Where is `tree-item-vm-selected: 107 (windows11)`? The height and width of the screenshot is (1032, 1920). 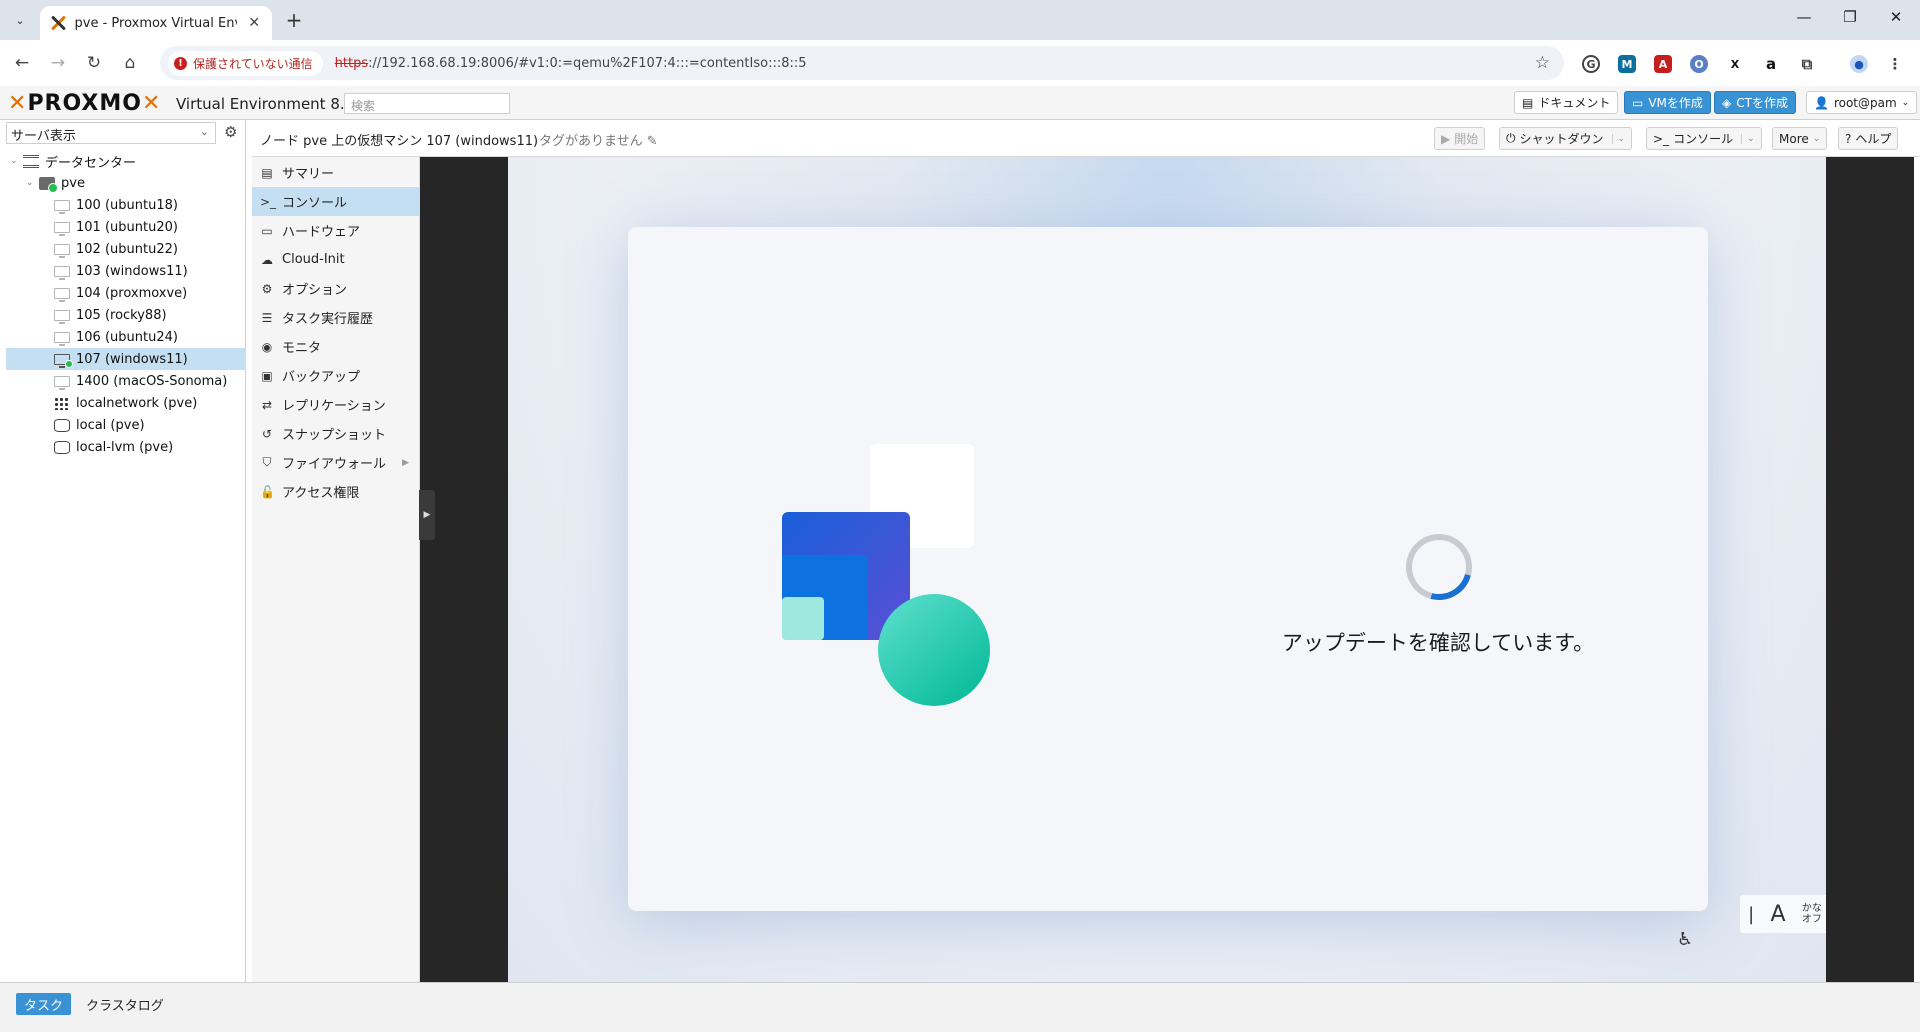
tree-item-vm-selected: 107 (windows11) is located at coordinates (126, 359).